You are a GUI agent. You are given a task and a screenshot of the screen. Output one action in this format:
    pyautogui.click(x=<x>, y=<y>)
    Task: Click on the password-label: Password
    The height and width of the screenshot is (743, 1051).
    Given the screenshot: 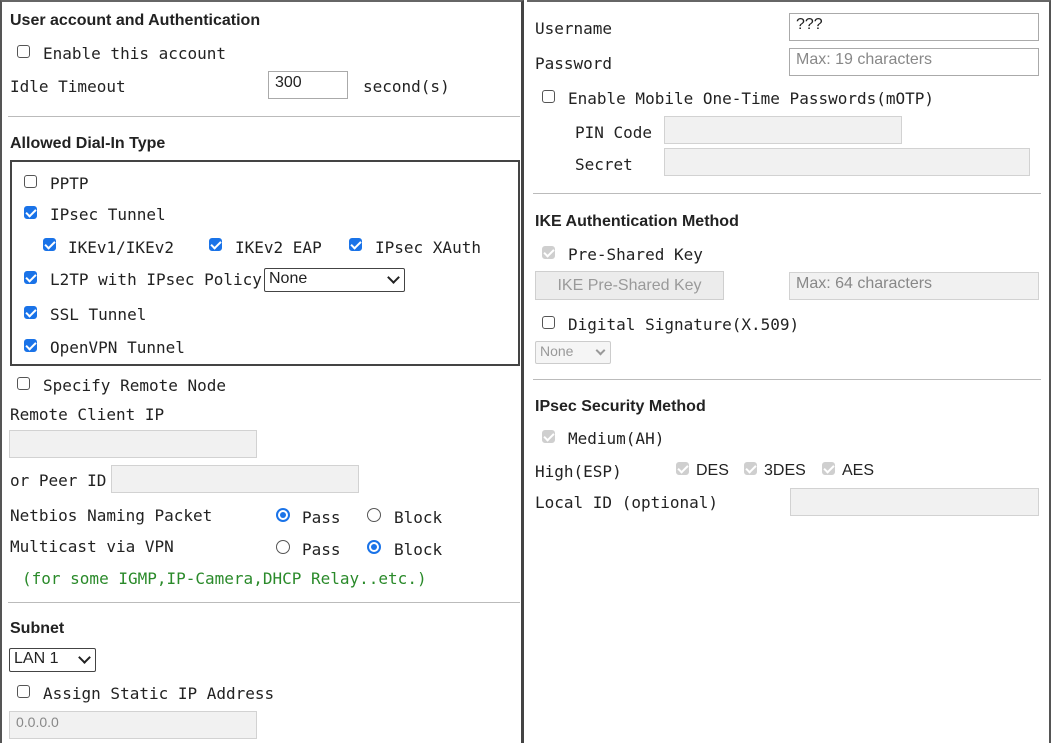 What is the action you would take?
    pyautogui.click(x=574, y=63)
    